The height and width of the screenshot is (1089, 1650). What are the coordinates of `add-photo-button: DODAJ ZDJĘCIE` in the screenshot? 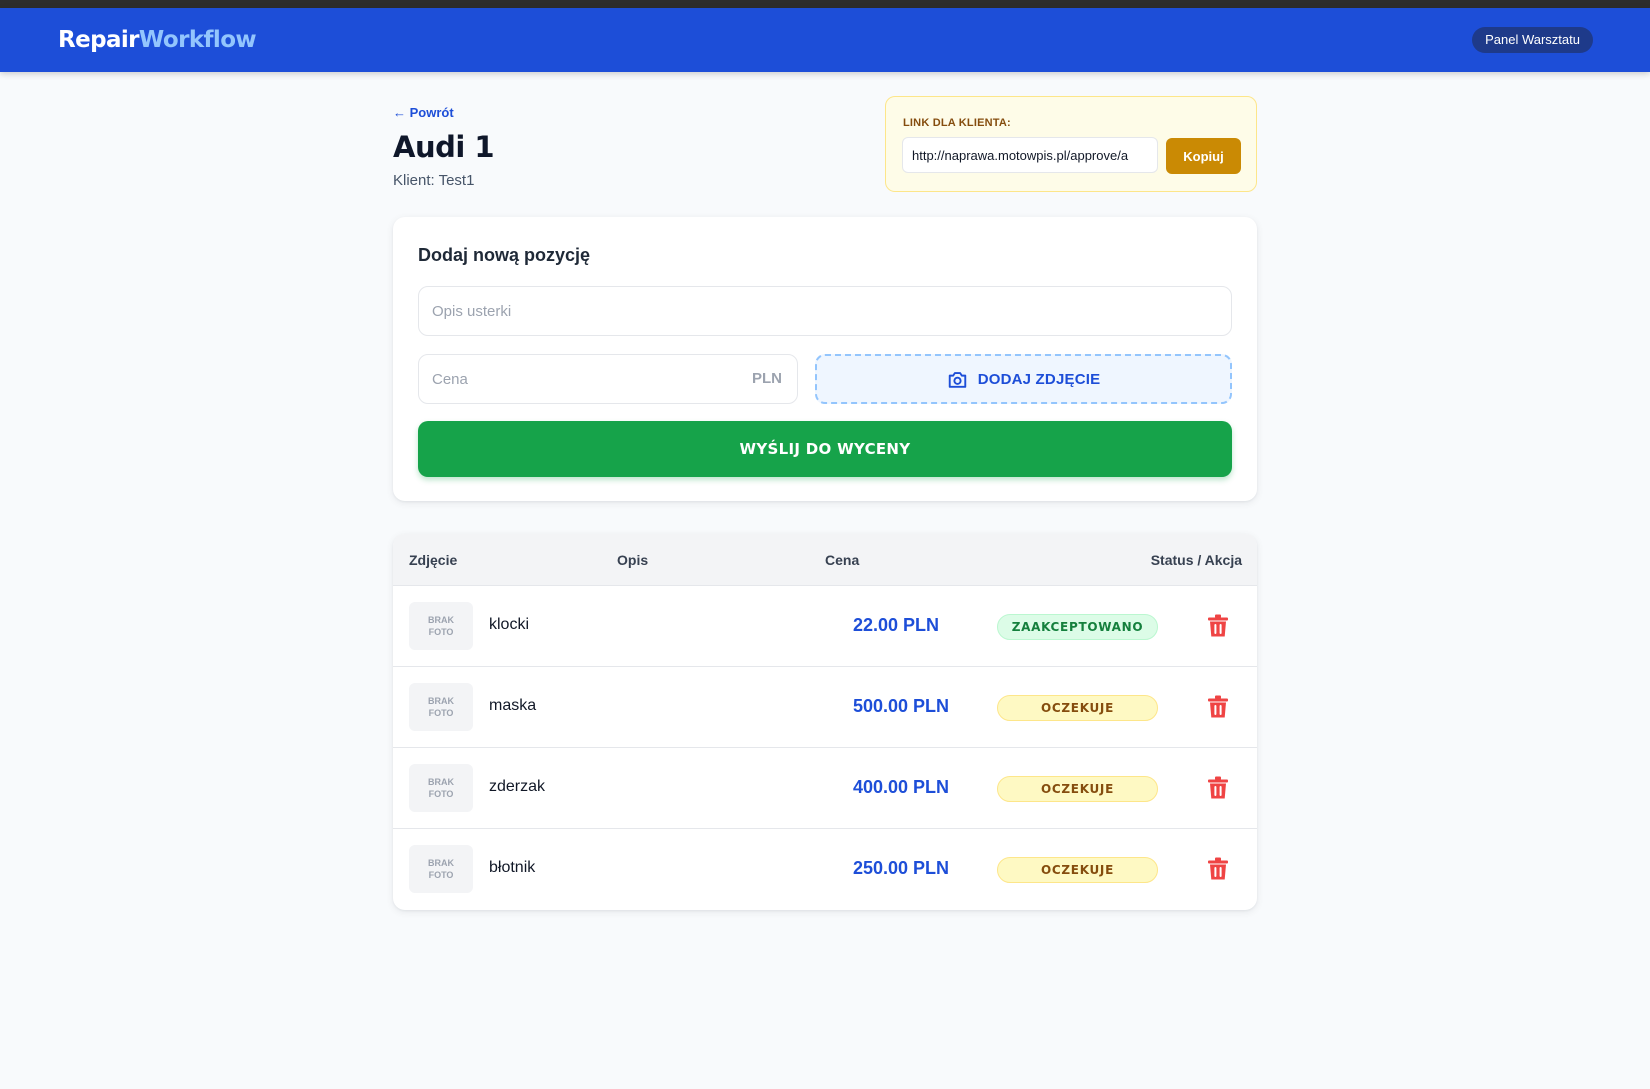 It's located at (1023, 379).